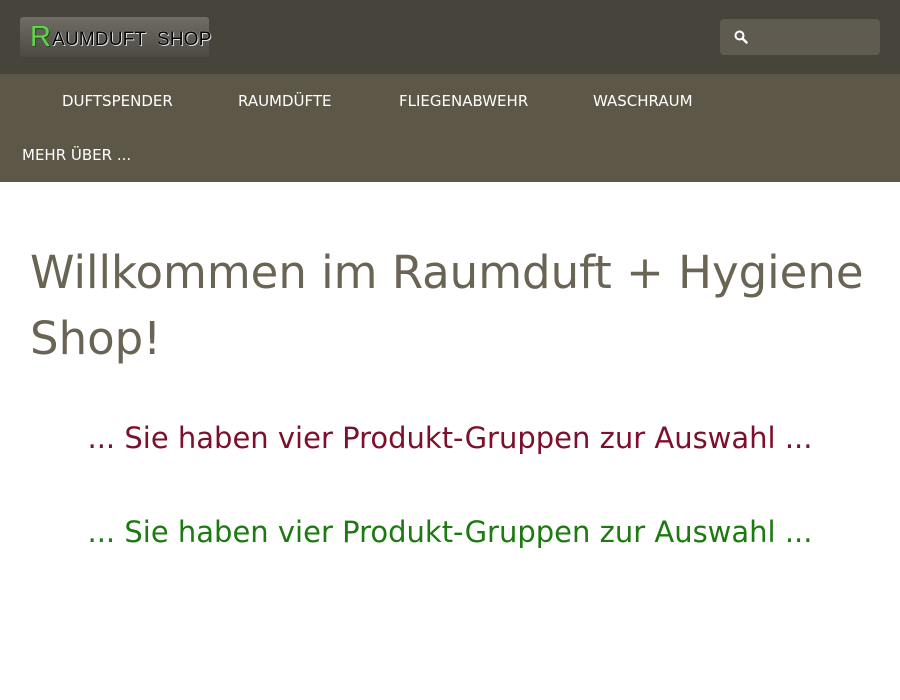 This screenshot has height=700, width=900. I want to click on search-icon, so click(741, 37).